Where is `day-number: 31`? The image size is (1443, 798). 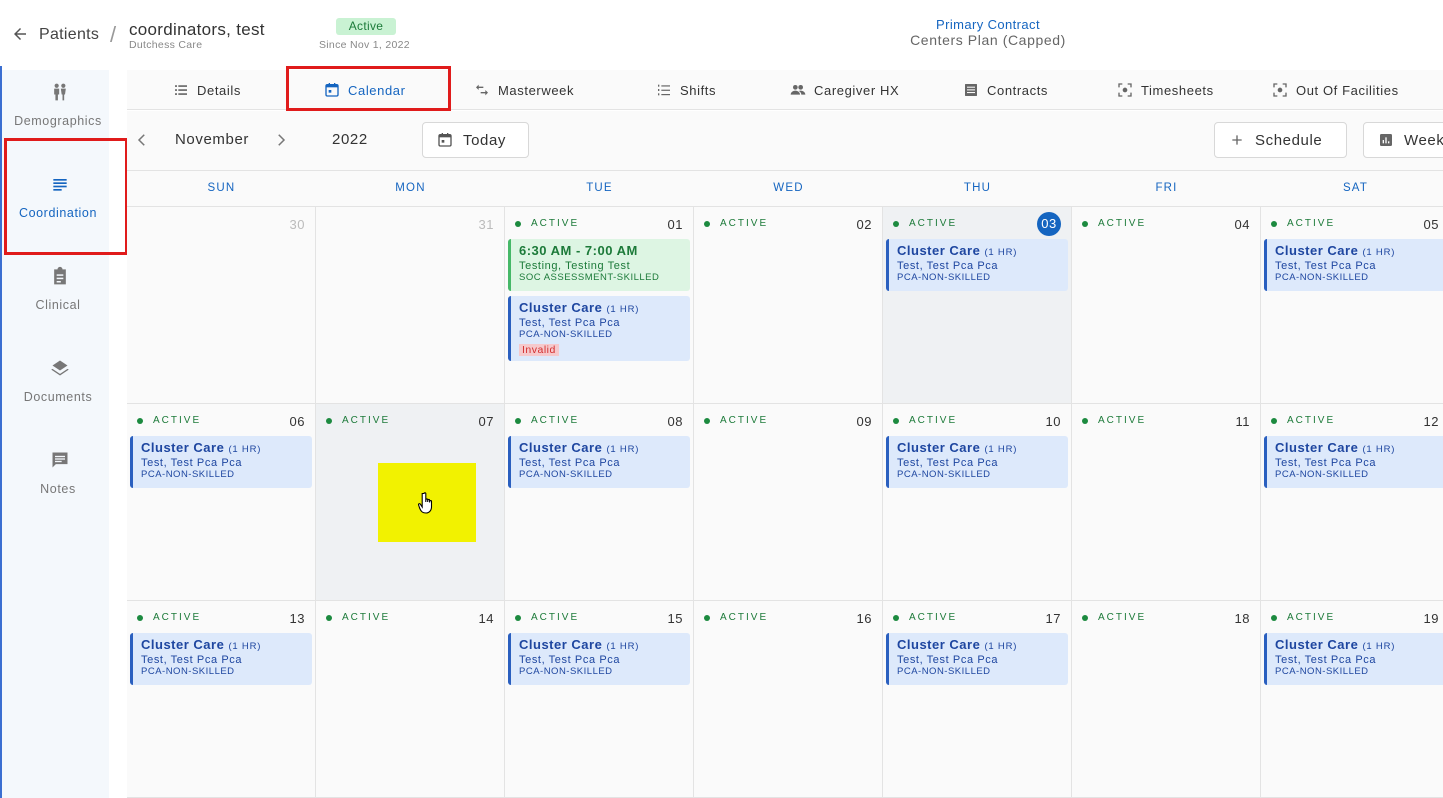 day-number: 31 is located at coordinates (486, 224).